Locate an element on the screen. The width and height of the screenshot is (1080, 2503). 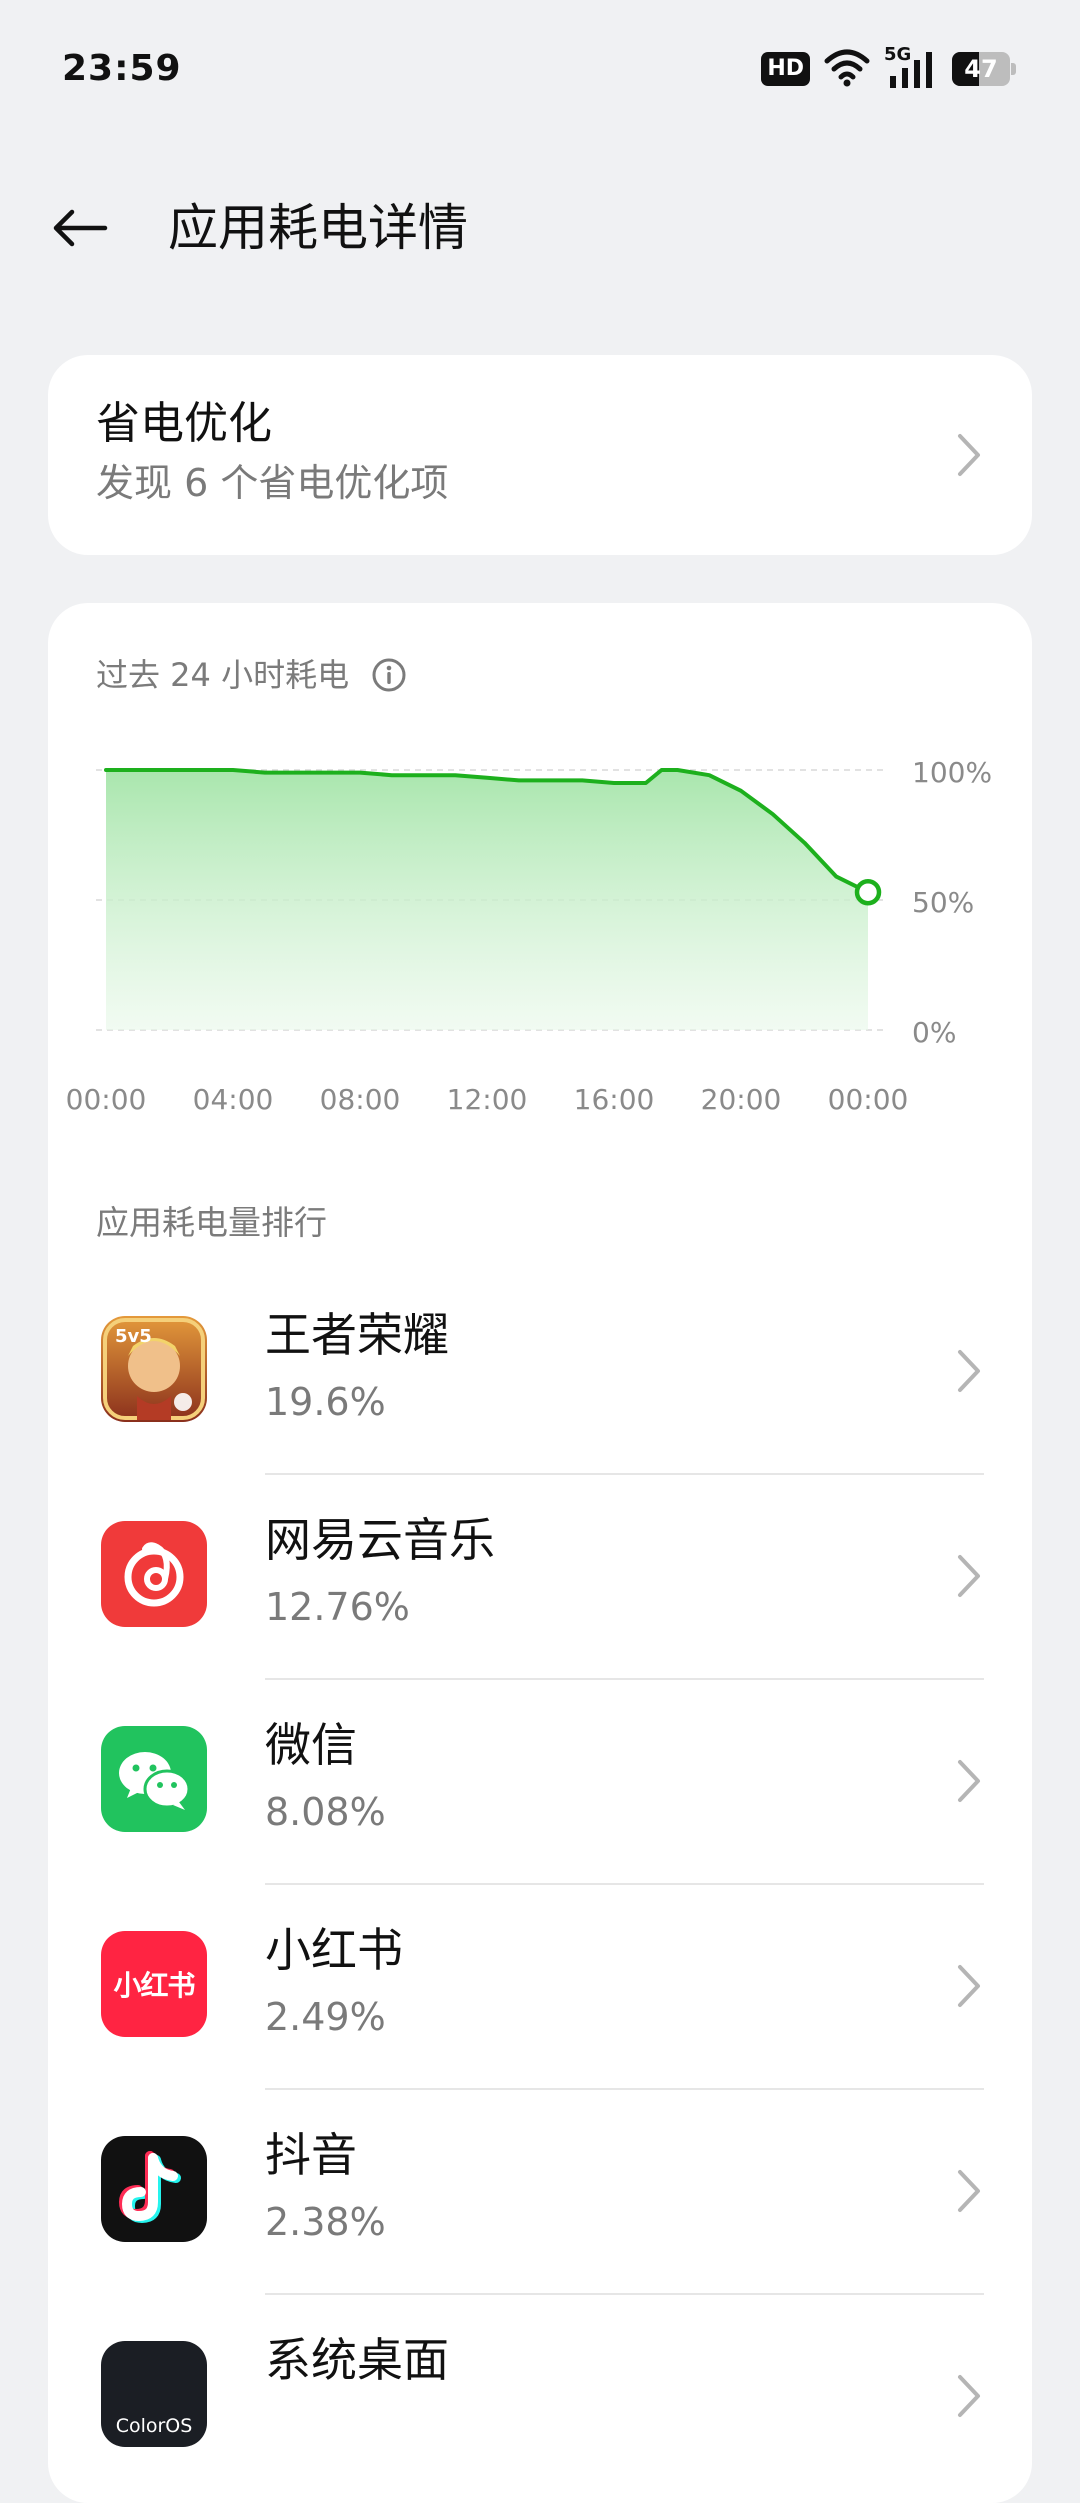
battery-icon: 47 is located at coordinates (984, 69).